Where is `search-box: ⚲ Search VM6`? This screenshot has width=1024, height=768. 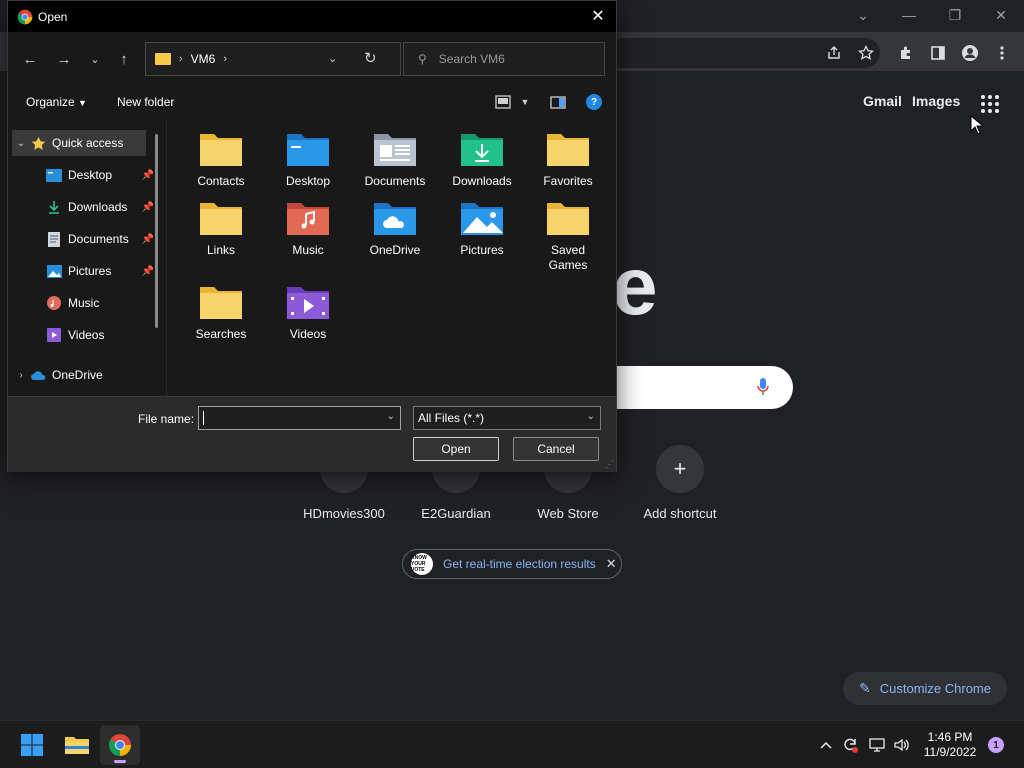 search-box: ⚲ Search VM6 is located at coordinates (504, 59).